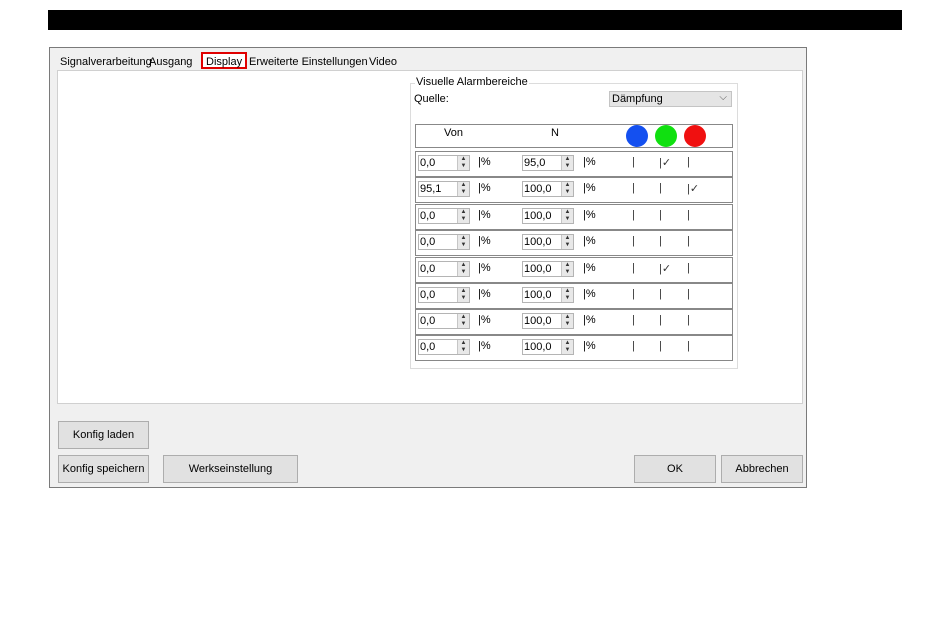 This screenshot has width=950, height=638. I want to click on alarm-row: 95,1 ▲ ▼ |% 100,0 ▲ ▼ |% | | |✓, so click(574, 190).